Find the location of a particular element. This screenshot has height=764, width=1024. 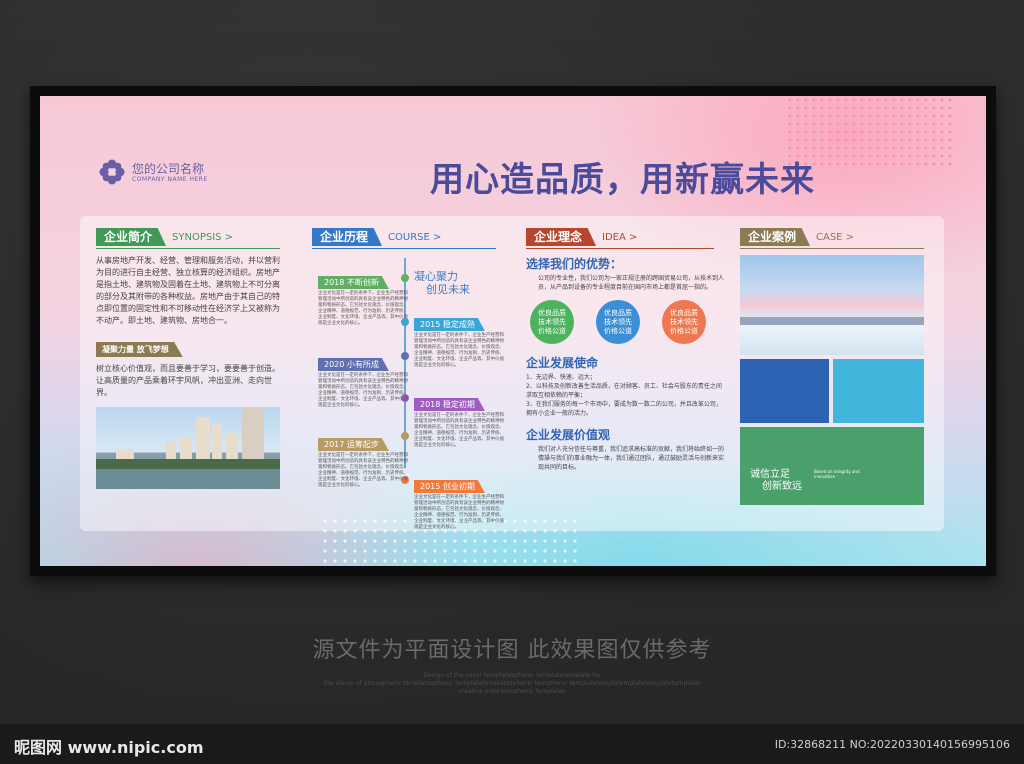

company-logo: 您的公司名称 COMPANY NAME HERE is located at coordinates (153, 172).